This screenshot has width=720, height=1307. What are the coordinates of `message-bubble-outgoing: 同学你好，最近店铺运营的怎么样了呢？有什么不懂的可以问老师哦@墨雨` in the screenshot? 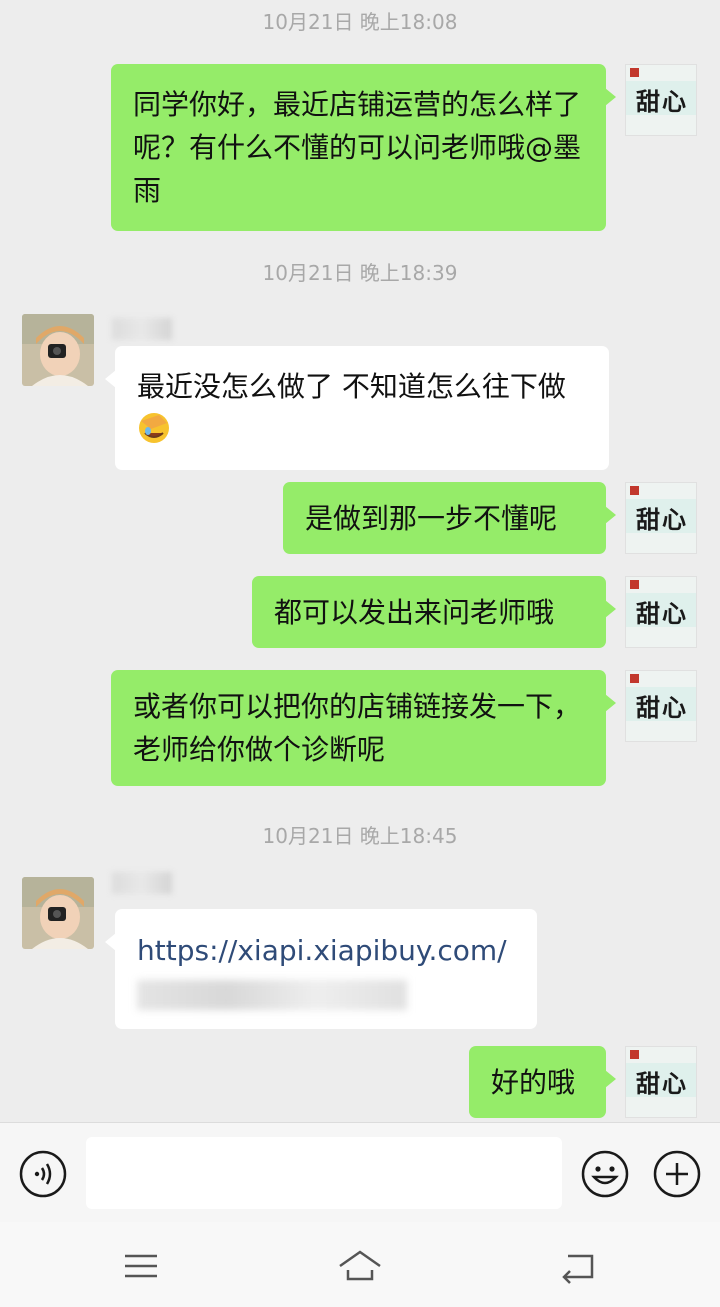 It's located at (363, 147).